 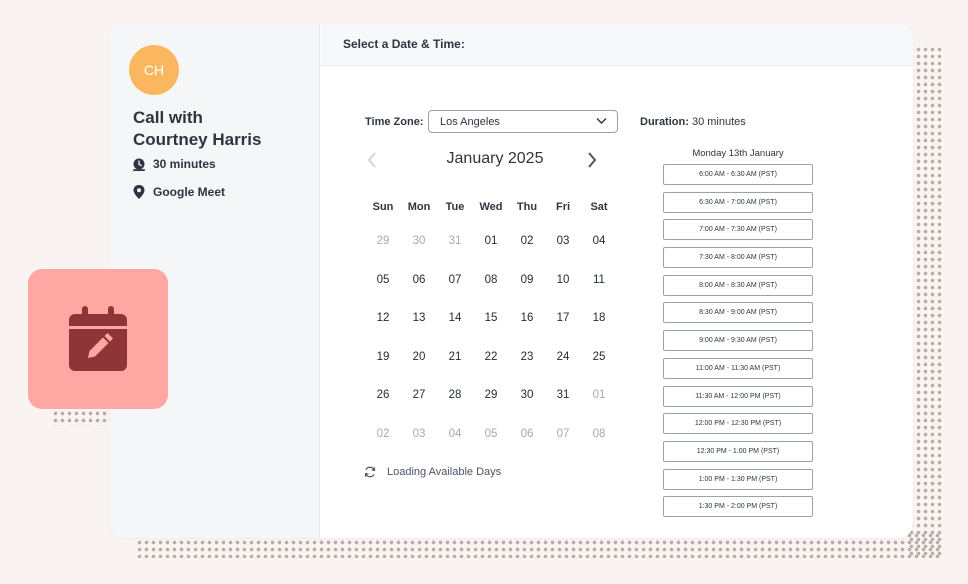 What do you see at coordinates (738, 153) in the screenshot?
I see `selected-date-heading: Monday 13th January` at bounding box center [738, 153].